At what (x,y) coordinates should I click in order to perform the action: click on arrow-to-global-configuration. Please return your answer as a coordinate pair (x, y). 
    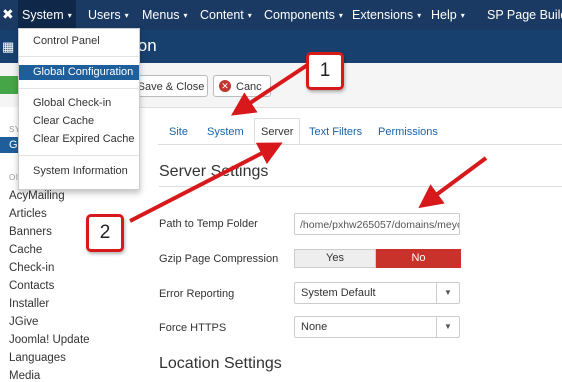
    Looking at the image, I should click on (272, 88).